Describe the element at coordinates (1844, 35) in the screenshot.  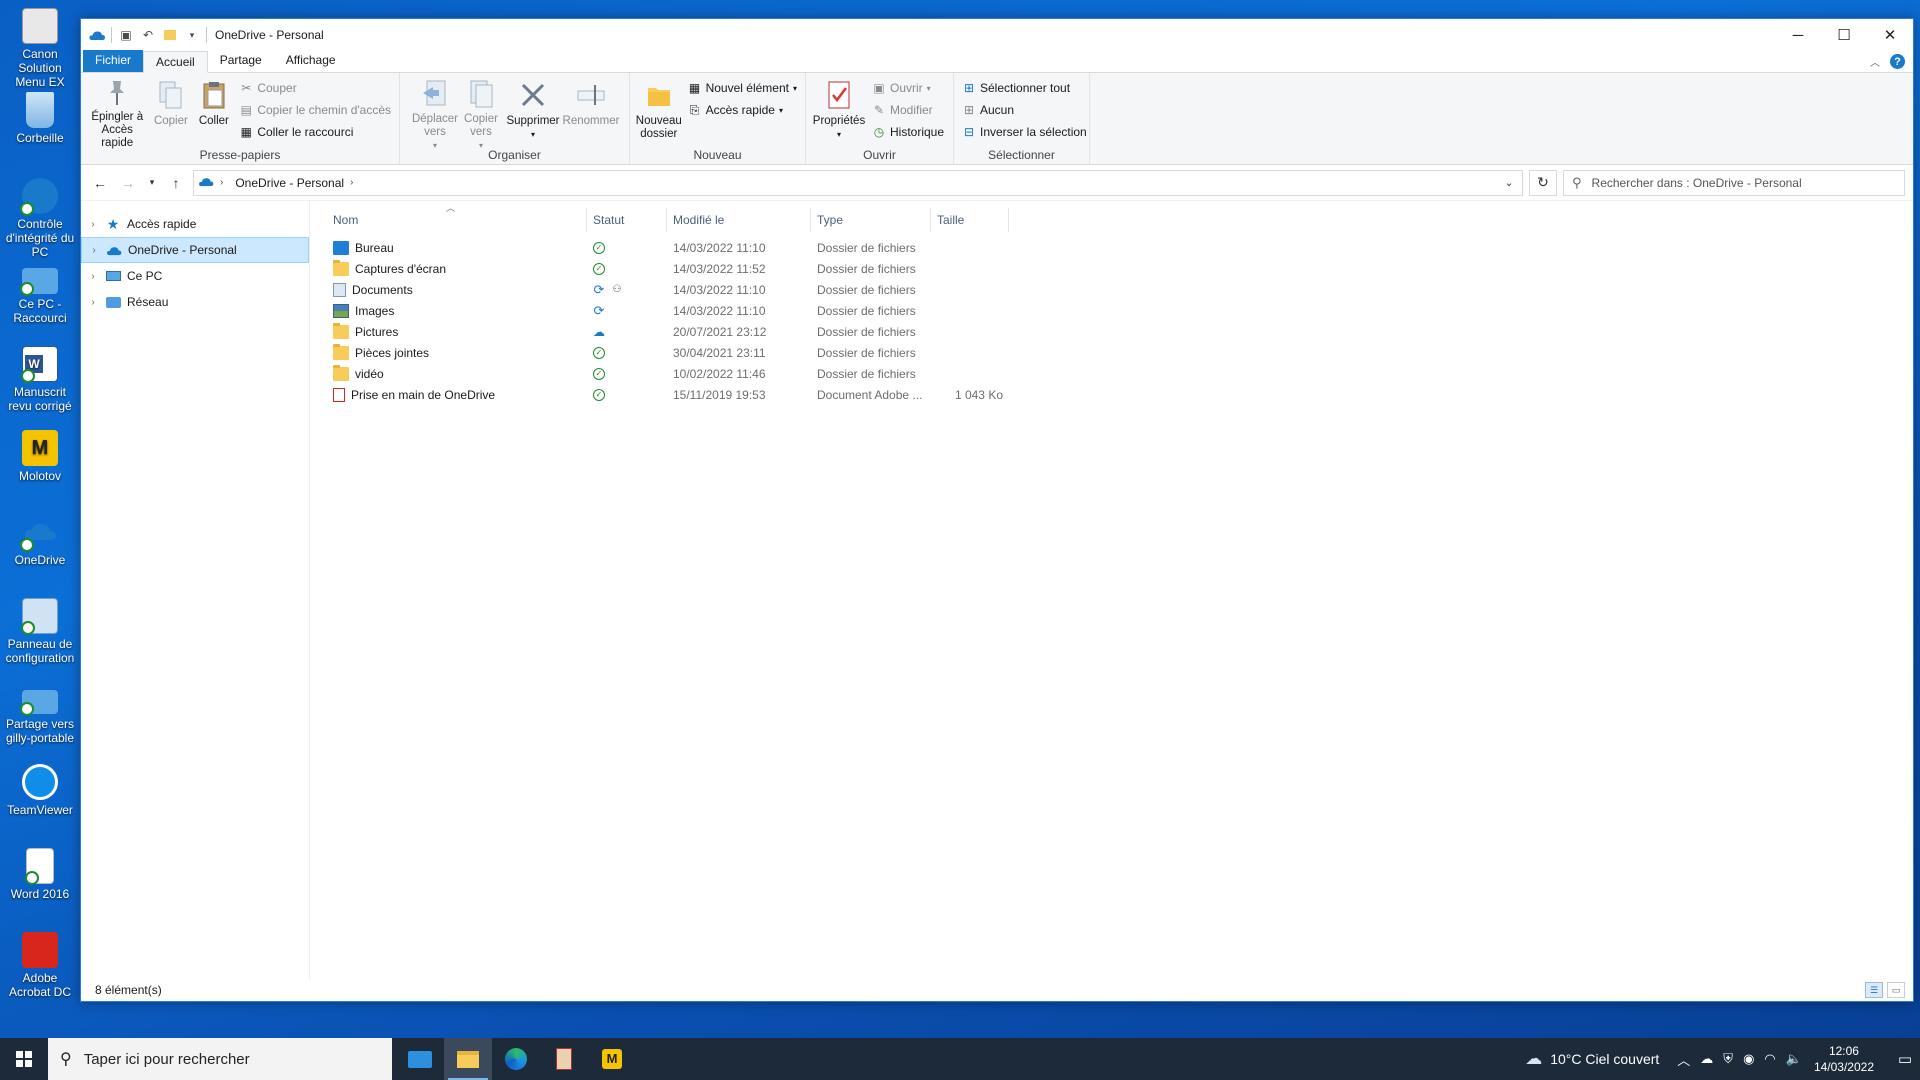
I see `maximize-button: ☐` at that location.